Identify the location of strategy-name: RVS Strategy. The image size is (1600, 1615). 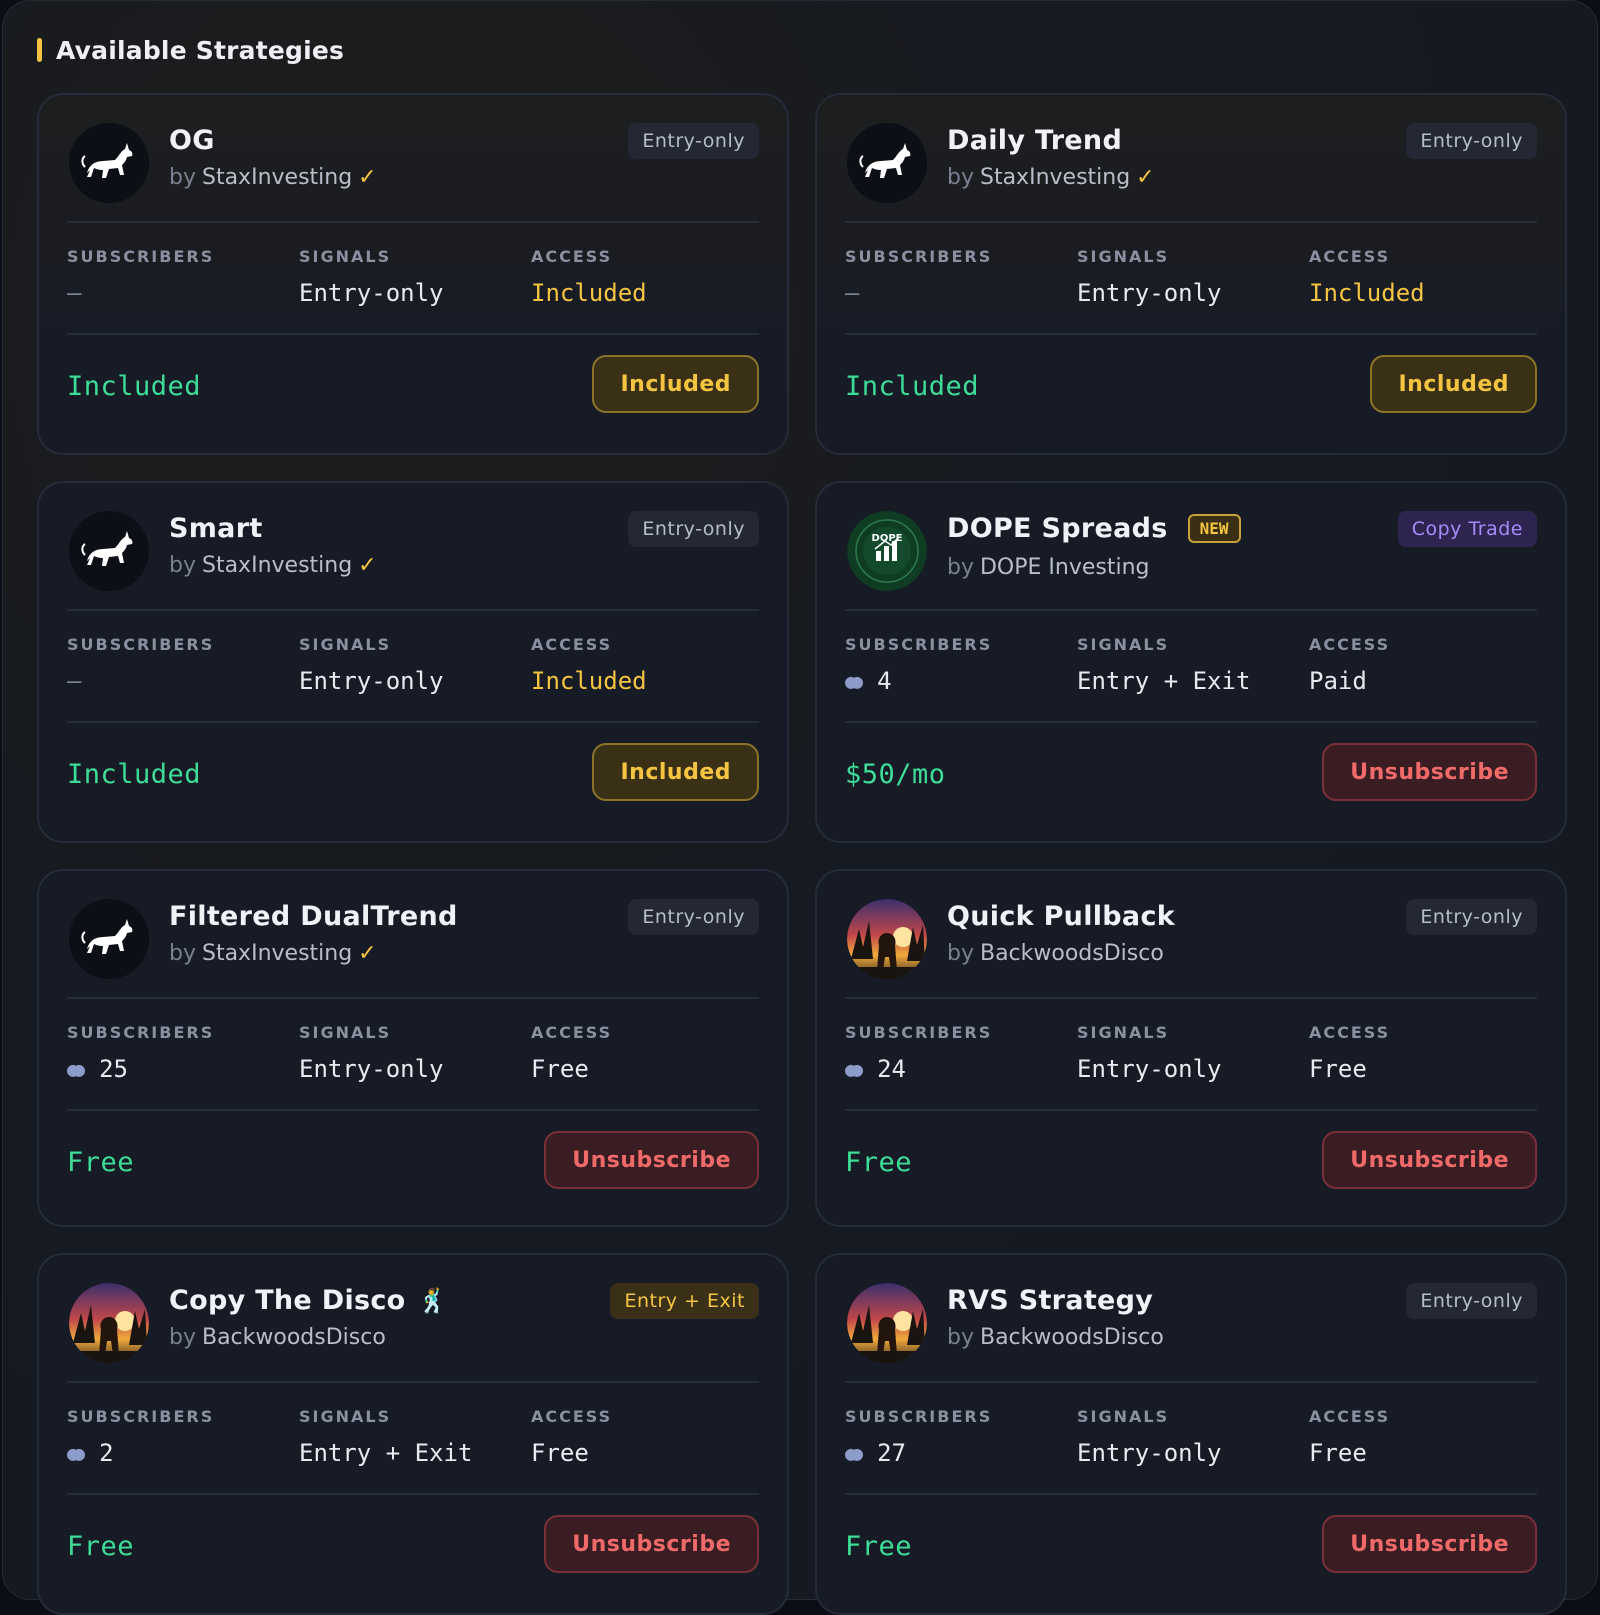
(1050, 1300).